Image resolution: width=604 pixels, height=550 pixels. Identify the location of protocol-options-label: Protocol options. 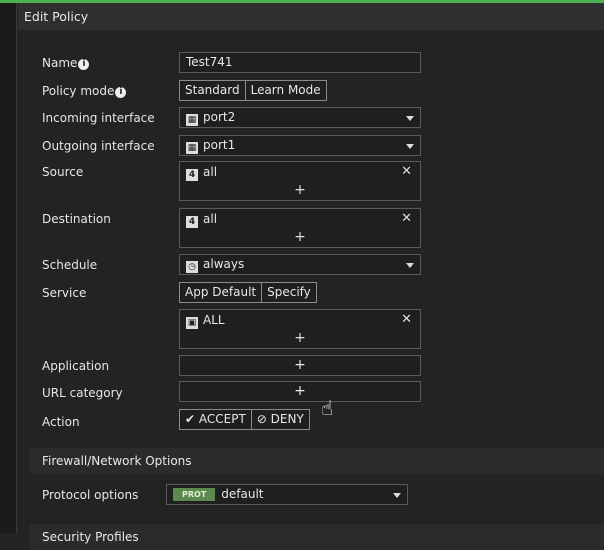
(90, 495).